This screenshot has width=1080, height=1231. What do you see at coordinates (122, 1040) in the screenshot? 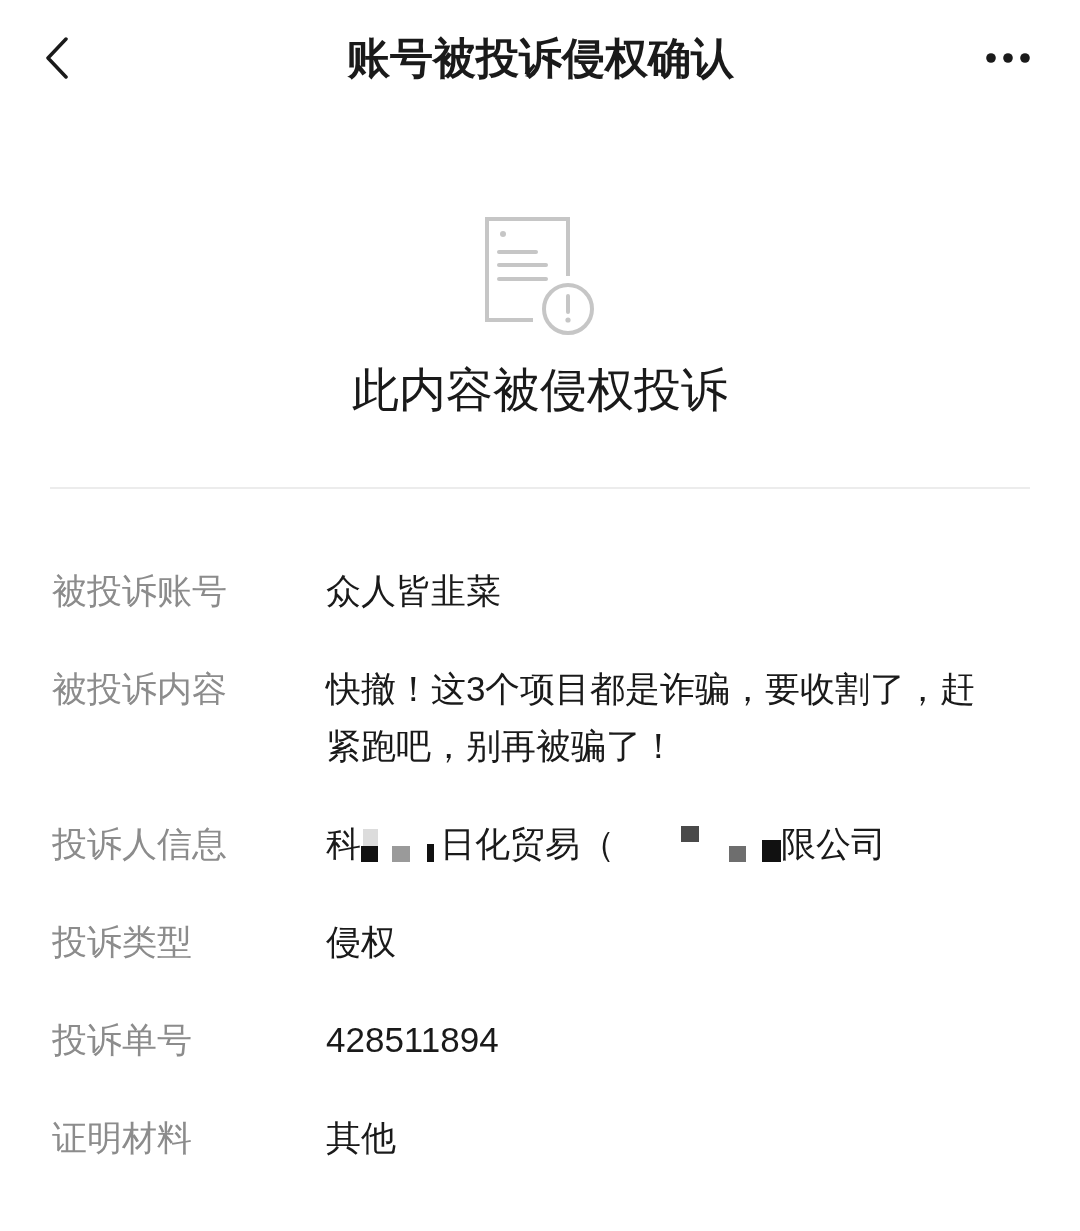
I see `field-label: 投诉单号` at bounding box center [122, 1040].